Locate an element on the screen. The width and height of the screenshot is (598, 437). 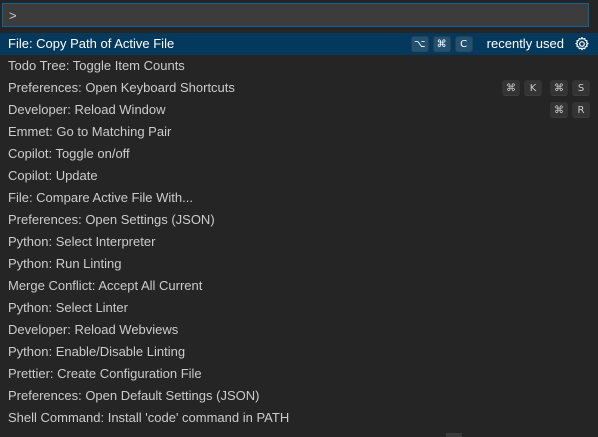
command-item: Copilot: Toggle on/off is located at coordinates (299, 154).